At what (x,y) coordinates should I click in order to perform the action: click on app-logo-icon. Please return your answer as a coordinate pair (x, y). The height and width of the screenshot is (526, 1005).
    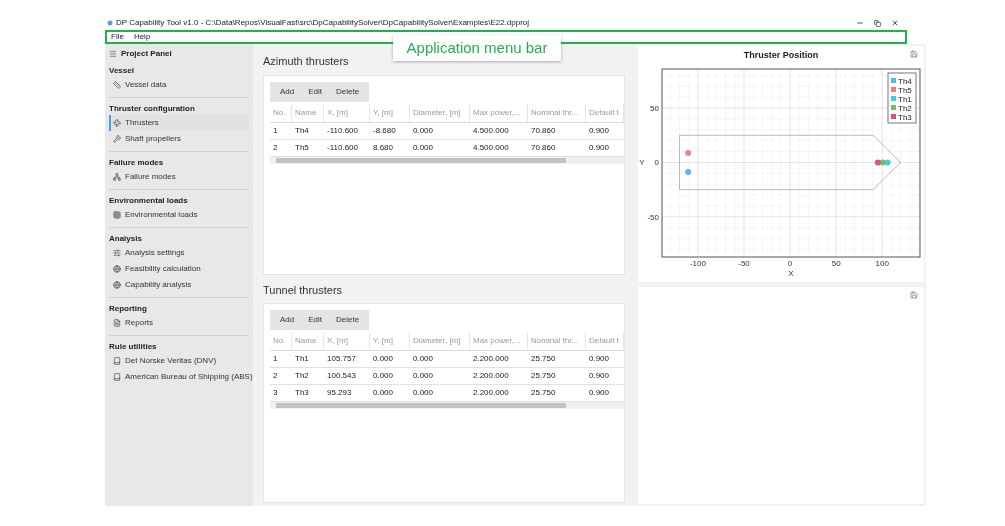
    Looking at the image, I should click on (110, 23).